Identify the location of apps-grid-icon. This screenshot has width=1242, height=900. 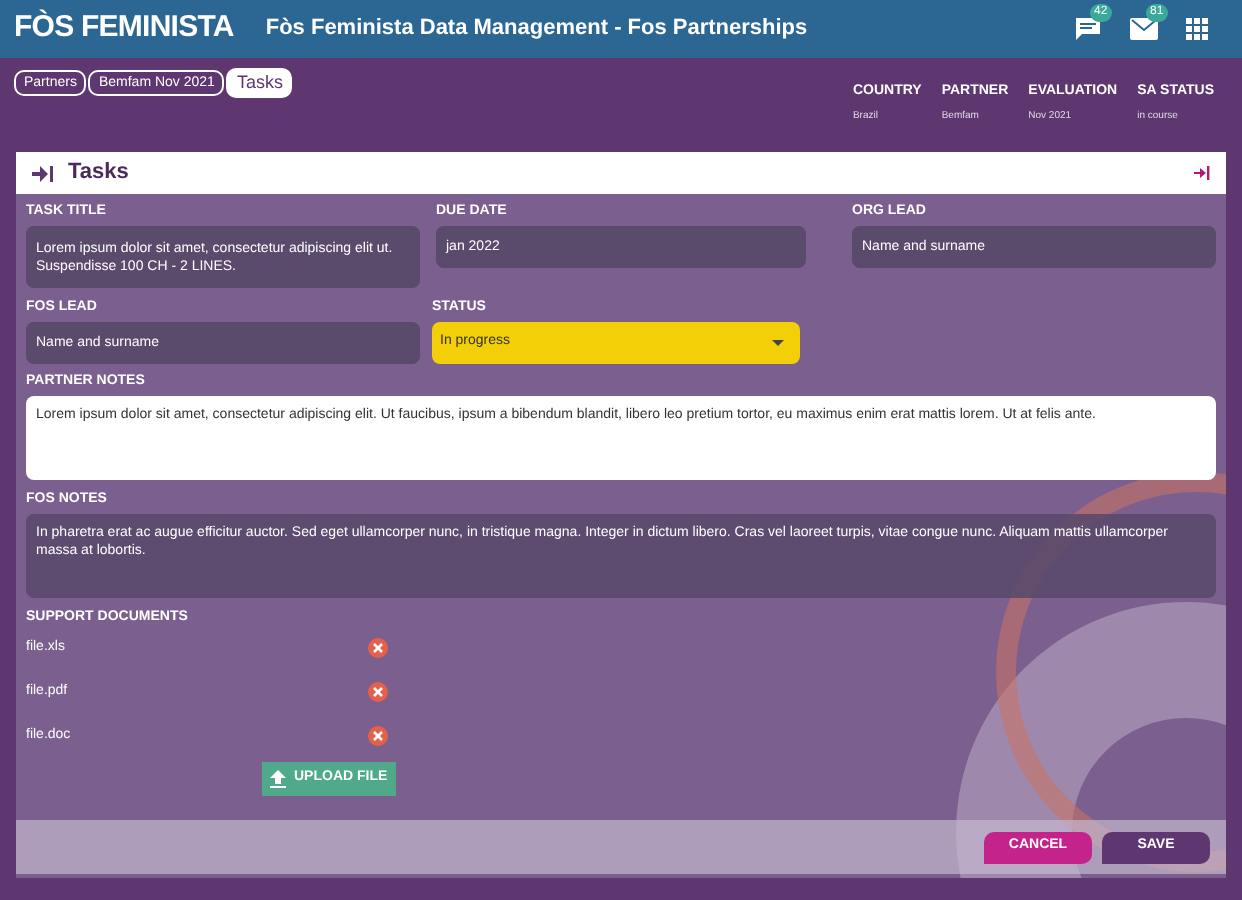
(1197, 29).